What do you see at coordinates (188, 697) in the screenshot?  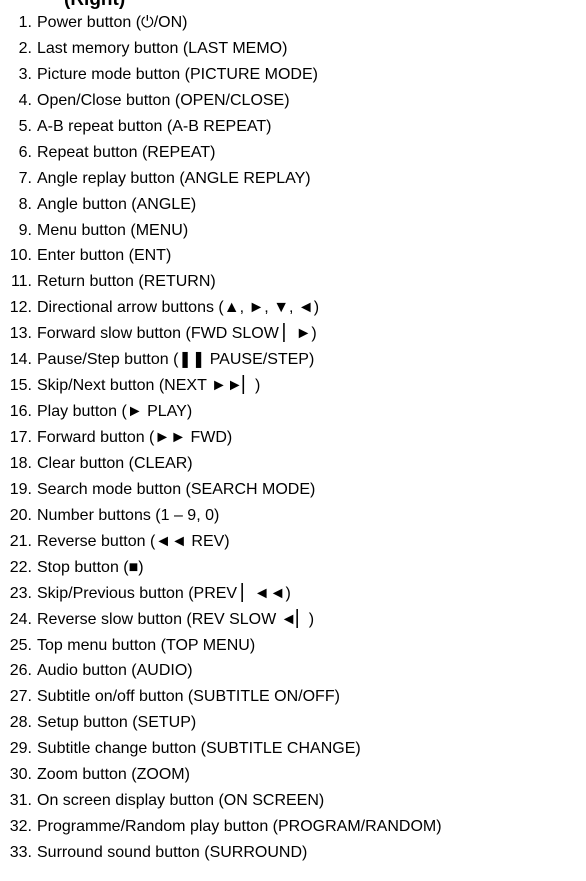 I see `item-text: Subtitle on/off button (SUBTITLE ON/OFF)` at bounding box center [188, 697].